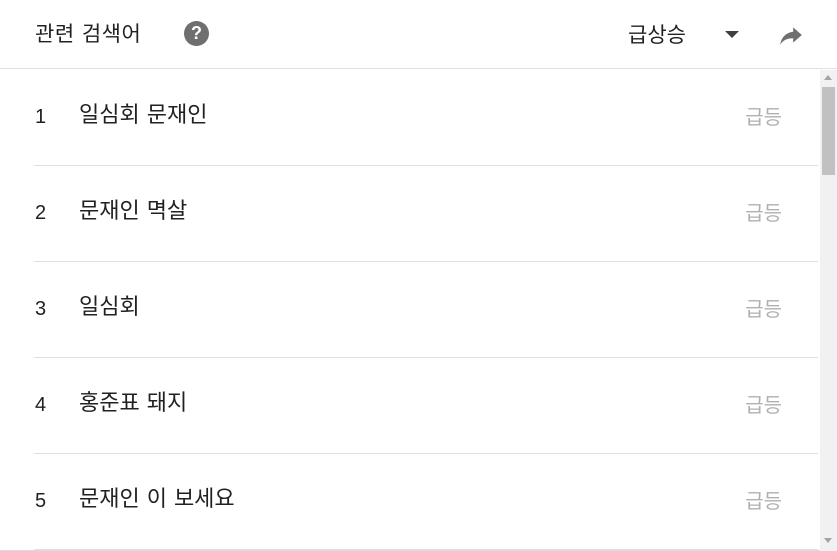 The width and height of the screenshot is (837, 551). Describe the element at coordinates (828, 310) in the screenshot. I see `vertical-scrollbar` at that location.